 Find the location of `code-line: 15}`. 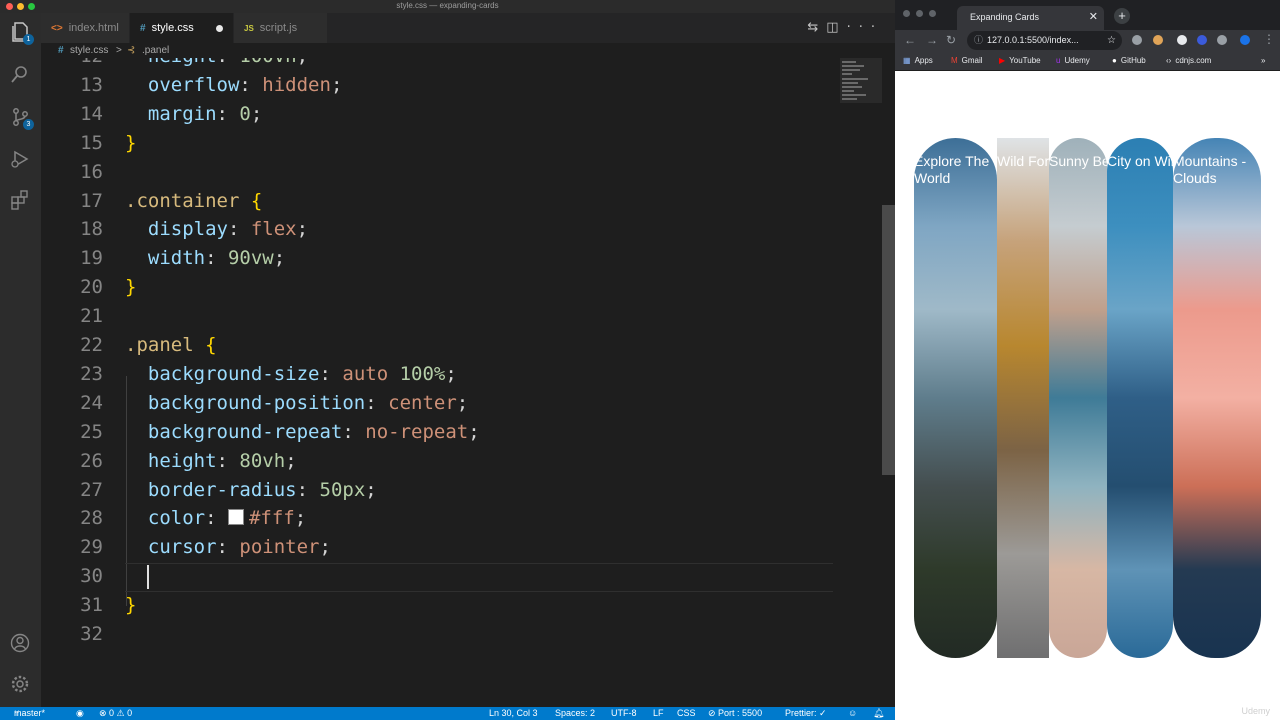

code-line: 15} is located at coordinates (441, 143).